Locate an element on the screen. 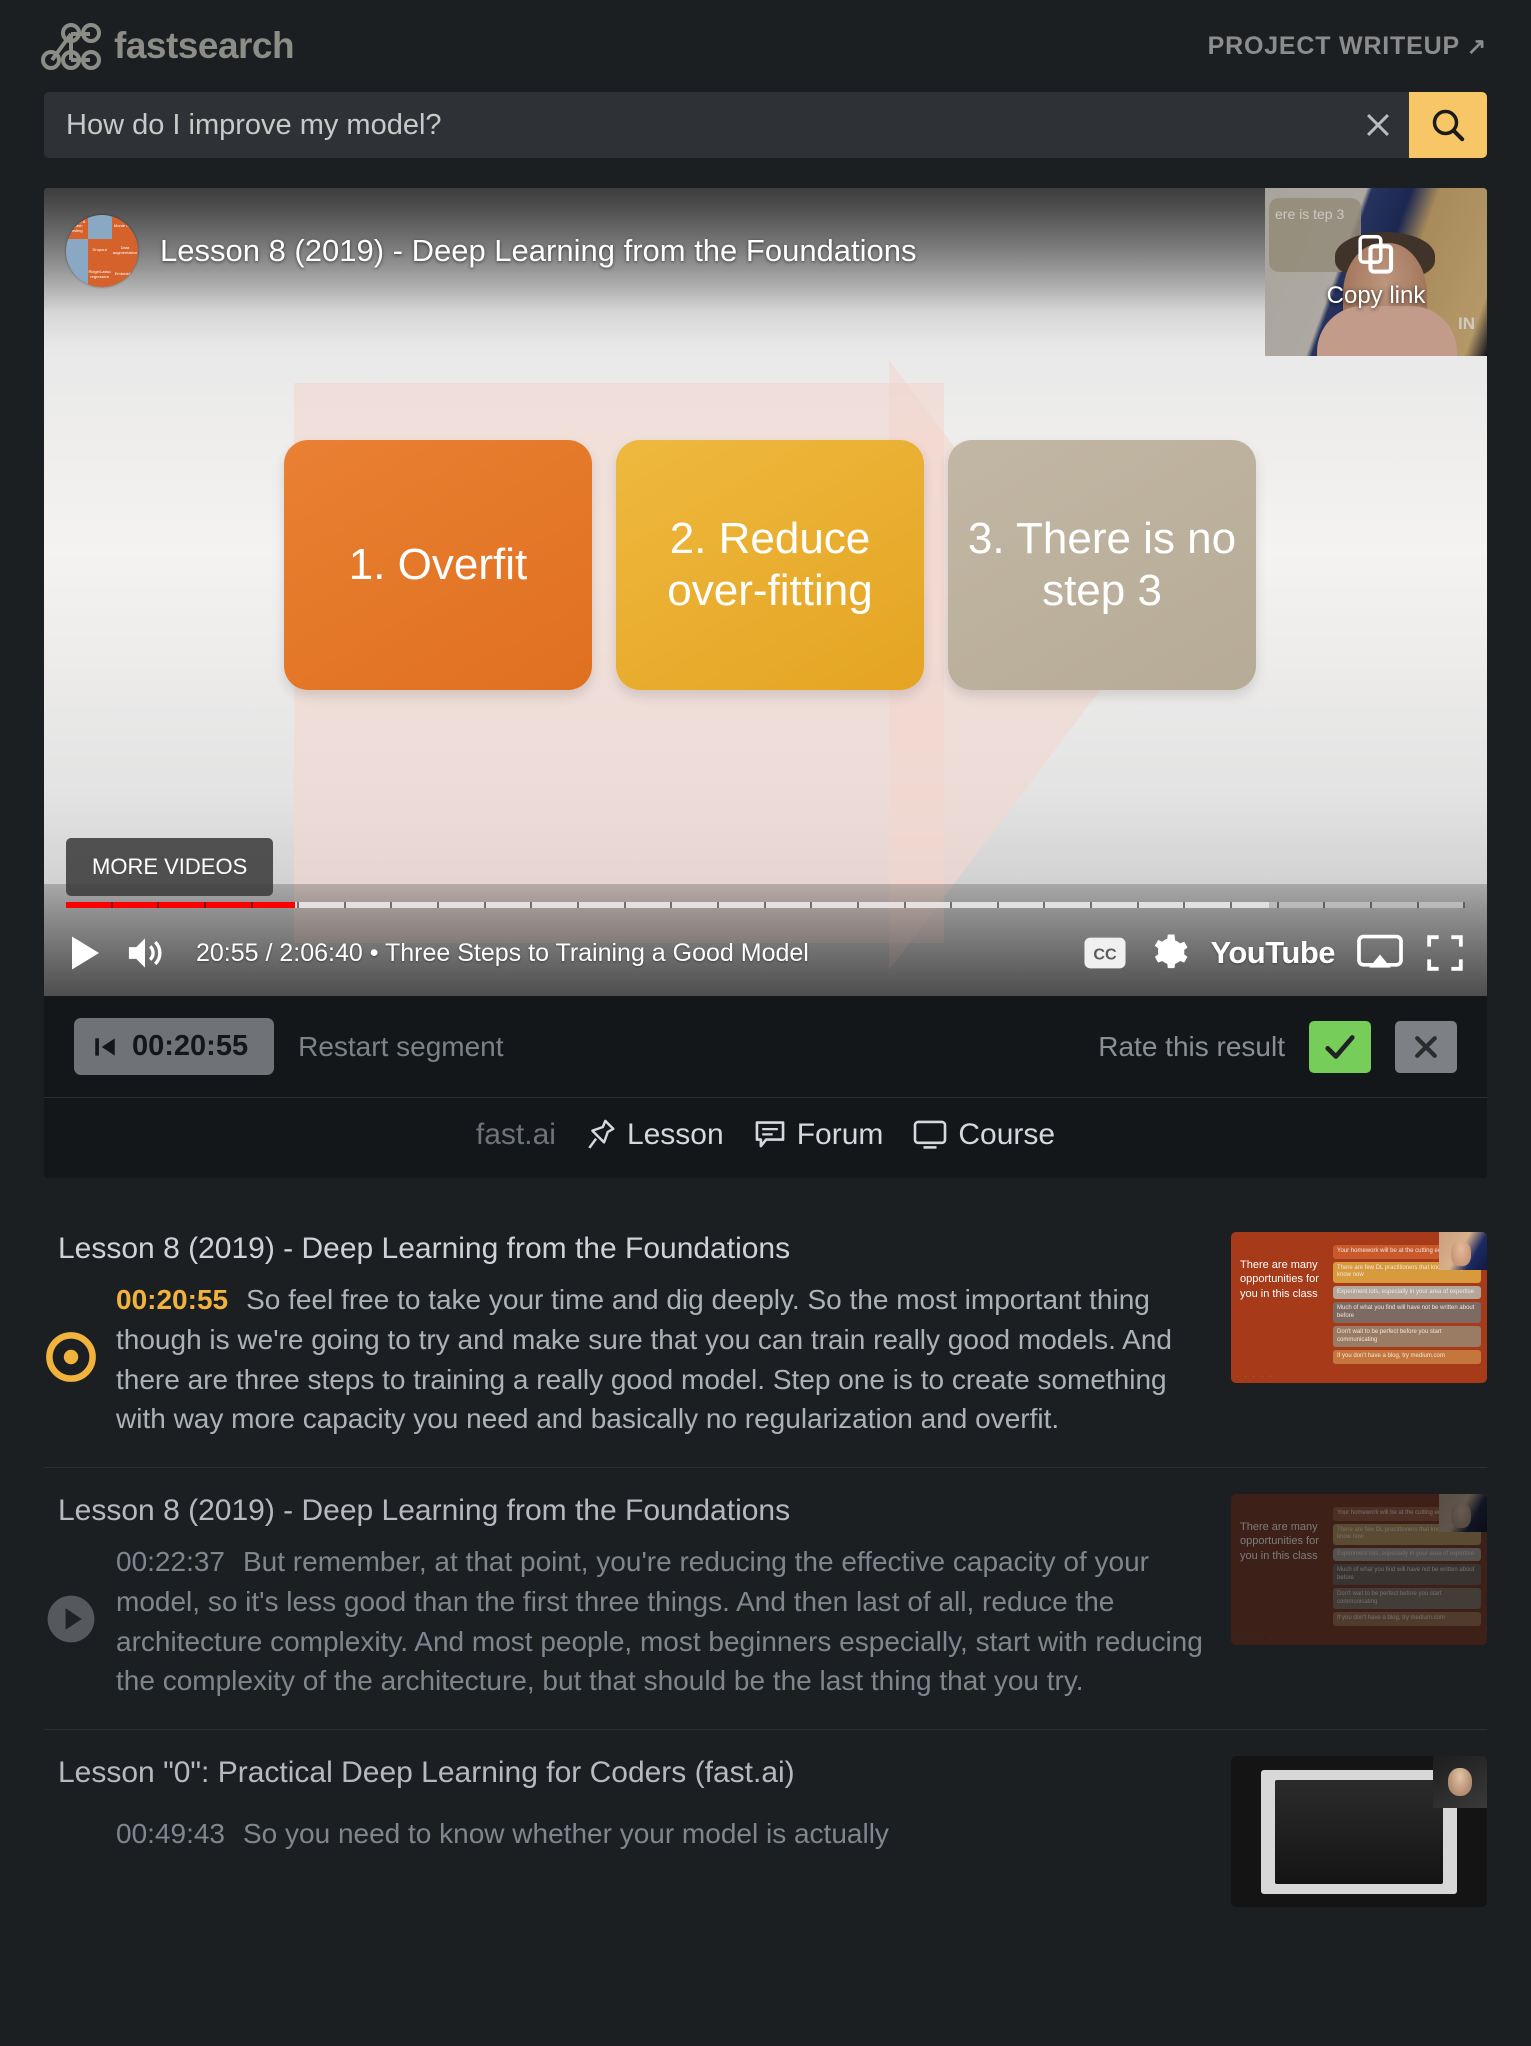 The height and width of the screenshot is (2046, 1531). brand-logo-link: fastsearch is located at coordinates (167, 46).